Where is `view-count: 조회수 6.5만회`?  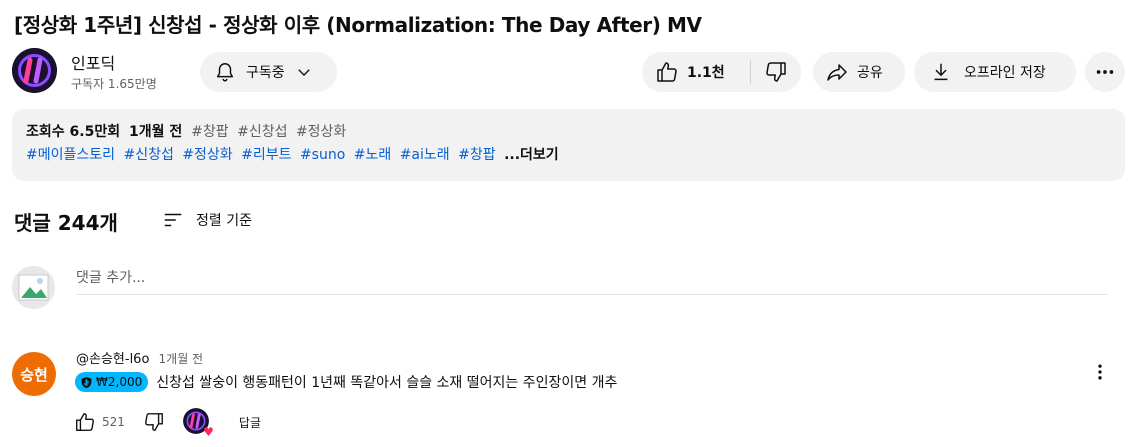 view-count: 조회수 6.5만회 is located at coordinates (73, 132).